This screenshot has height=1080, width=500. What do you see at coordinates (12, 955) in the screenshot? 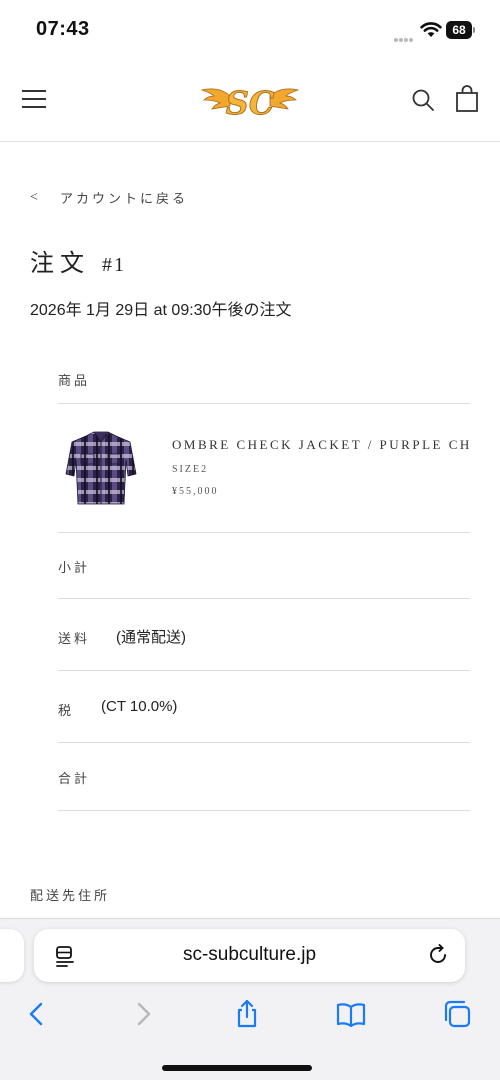
I see `previous-tab-preview` at bounding box center [12, 955].